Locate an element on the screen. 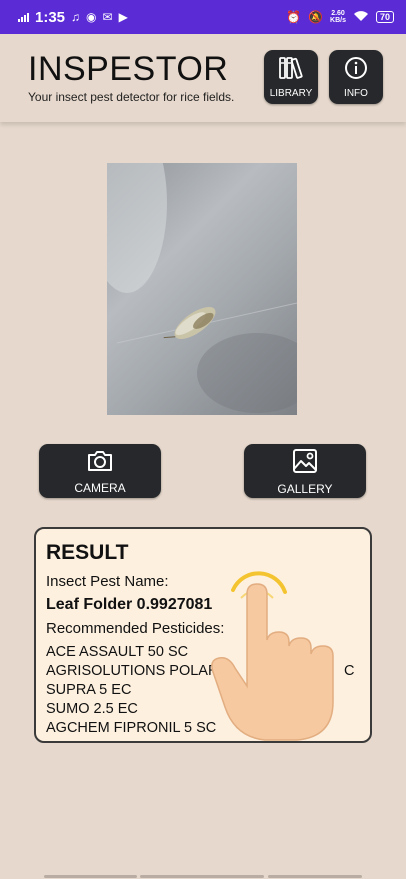 This screenshot has height=879, width=406. pest-name-label: Insect Pest Name: is located at coordinates (107, 581).